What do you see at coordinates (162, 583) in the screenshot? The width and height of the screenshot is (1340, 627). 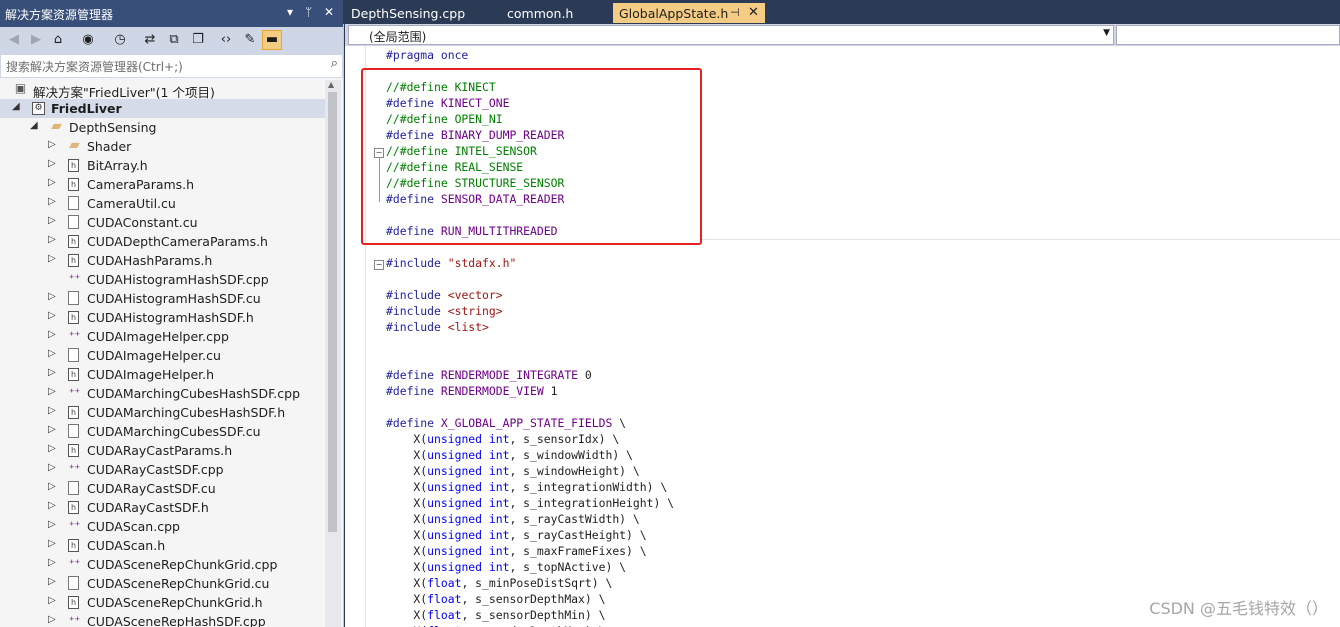 I see `tree-row: ▷ CUDASceneRepChunkGrid.cu` at bounding box center [162, 583].